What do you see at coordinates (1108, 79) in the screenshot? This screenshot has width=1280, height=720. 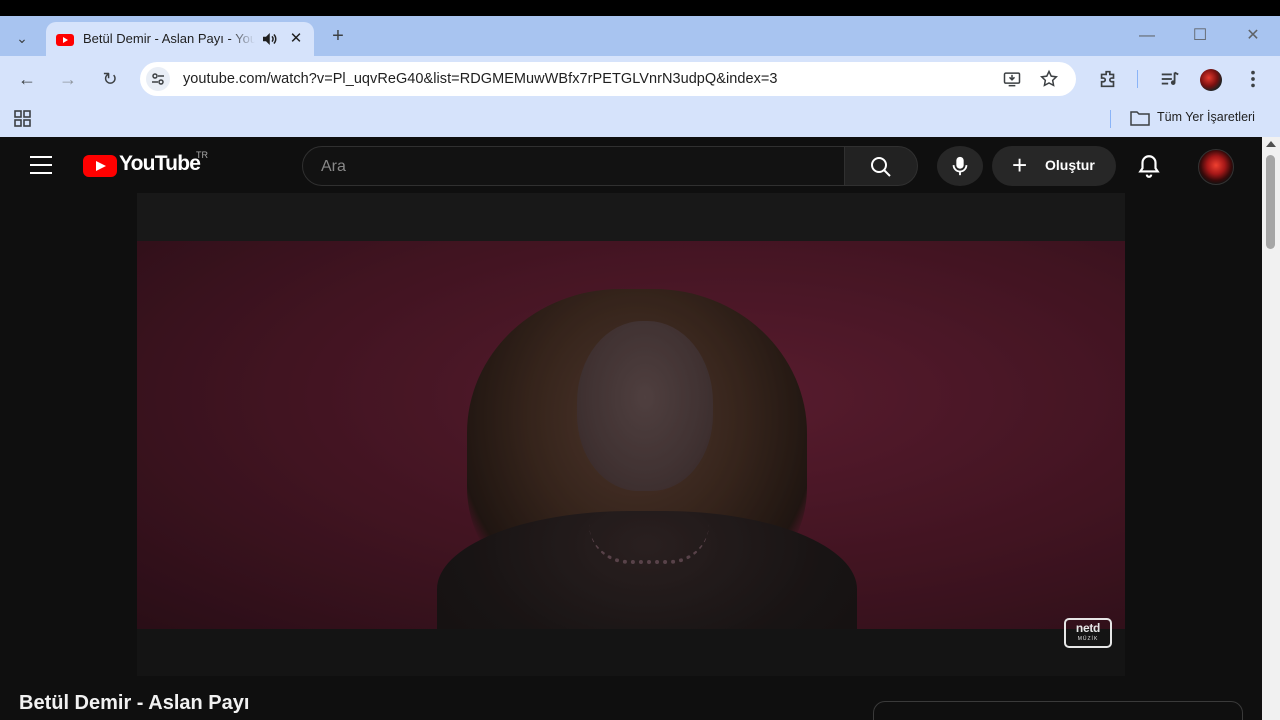 I see `extensions-icon` at bounding box center [1108, 79].